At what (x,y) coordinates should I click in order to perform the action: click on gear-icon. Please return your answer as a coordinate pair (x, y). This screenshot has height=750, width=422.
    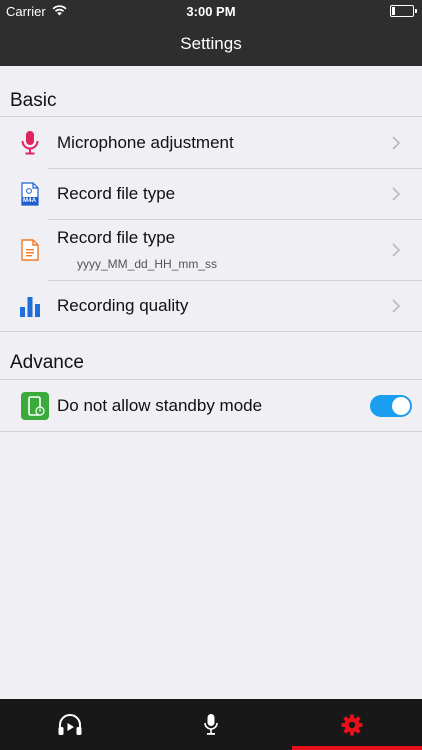
    Looking at the image, I should click on (352, 724).